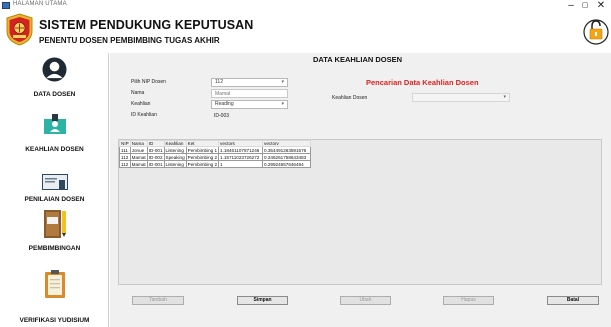 The image size is (611, 327). I want to click on sidebar-item-label: VERIFIKASI YUDISIUM, so click(54, 320).